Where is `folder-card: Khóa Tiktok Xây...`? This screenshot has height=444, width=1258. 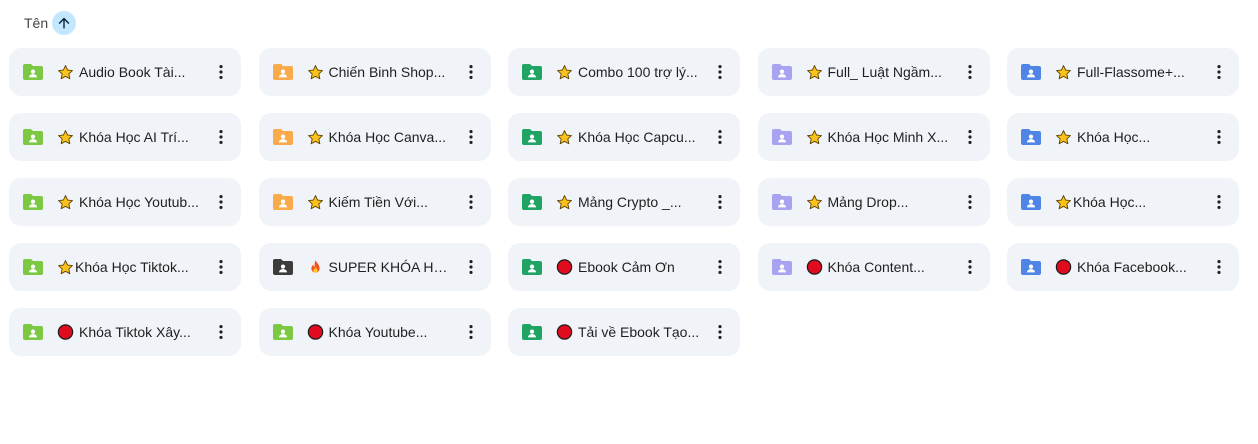 folder-card: Khóa Tiktok Xây... is located at coordinates (125, 332).